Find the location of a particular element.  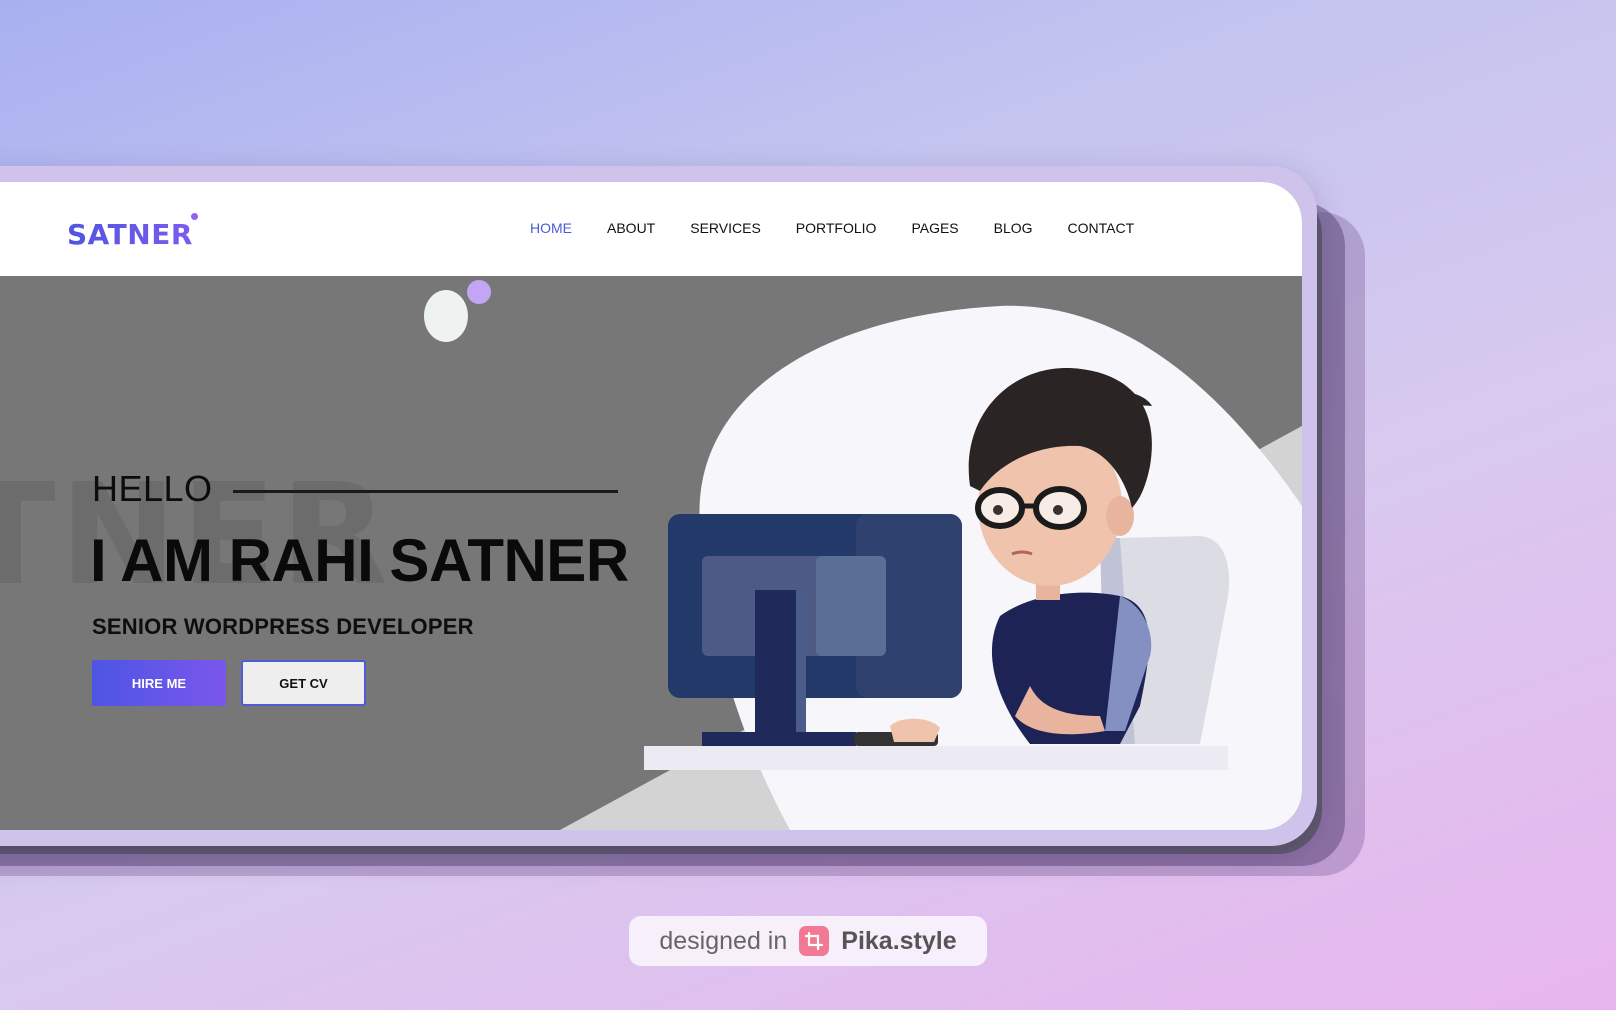

hero-subtitle: SENIOR WORDPRESS DEVELOPER is located at coordinates (283, 626).